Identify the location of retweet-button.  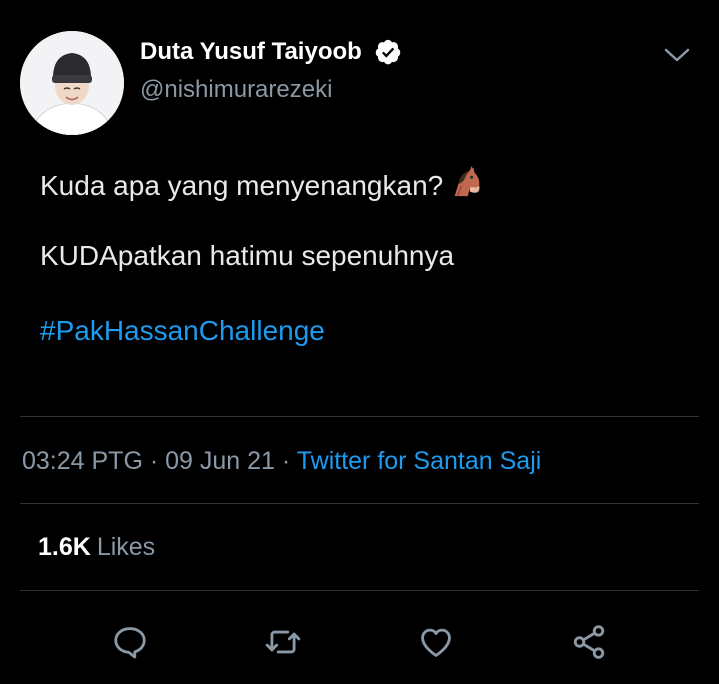
(283, 642).